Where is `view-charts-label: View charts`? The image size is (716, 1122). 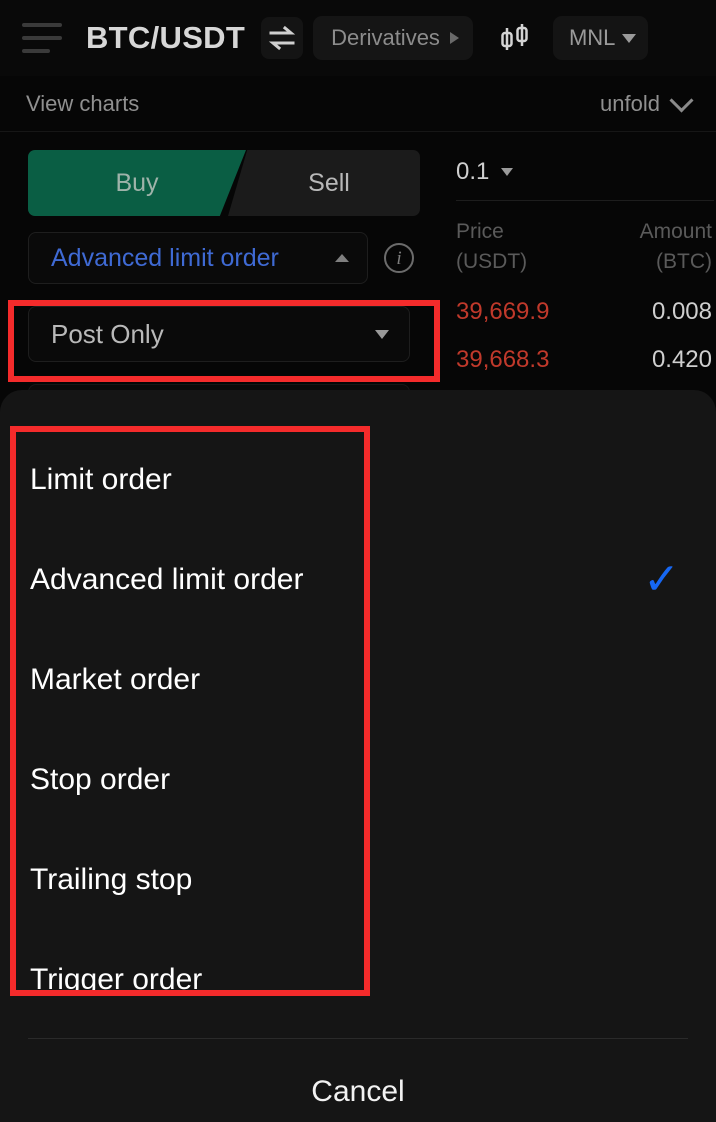
view-charts-label: View charts is located at coordinates (83, 103).